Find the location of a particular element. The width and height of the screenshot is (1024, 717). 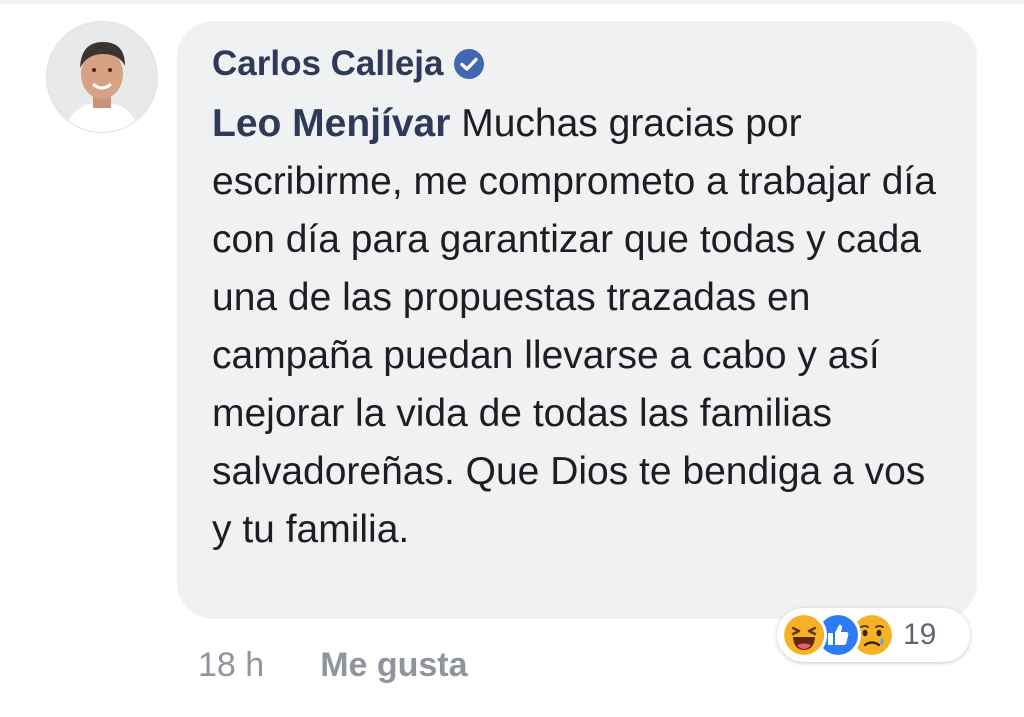

like-button: Me gusta is located at coordinates (393, 665).